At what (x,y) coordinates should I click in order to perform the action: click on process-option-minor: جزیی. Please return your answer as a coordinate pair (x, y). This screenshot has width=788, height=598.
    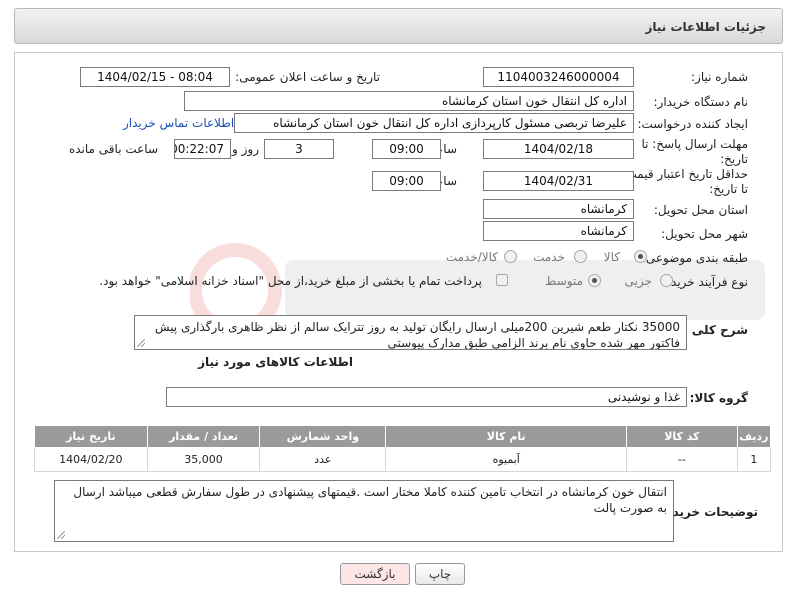
    Looking at the image, I should click on (638, 281).